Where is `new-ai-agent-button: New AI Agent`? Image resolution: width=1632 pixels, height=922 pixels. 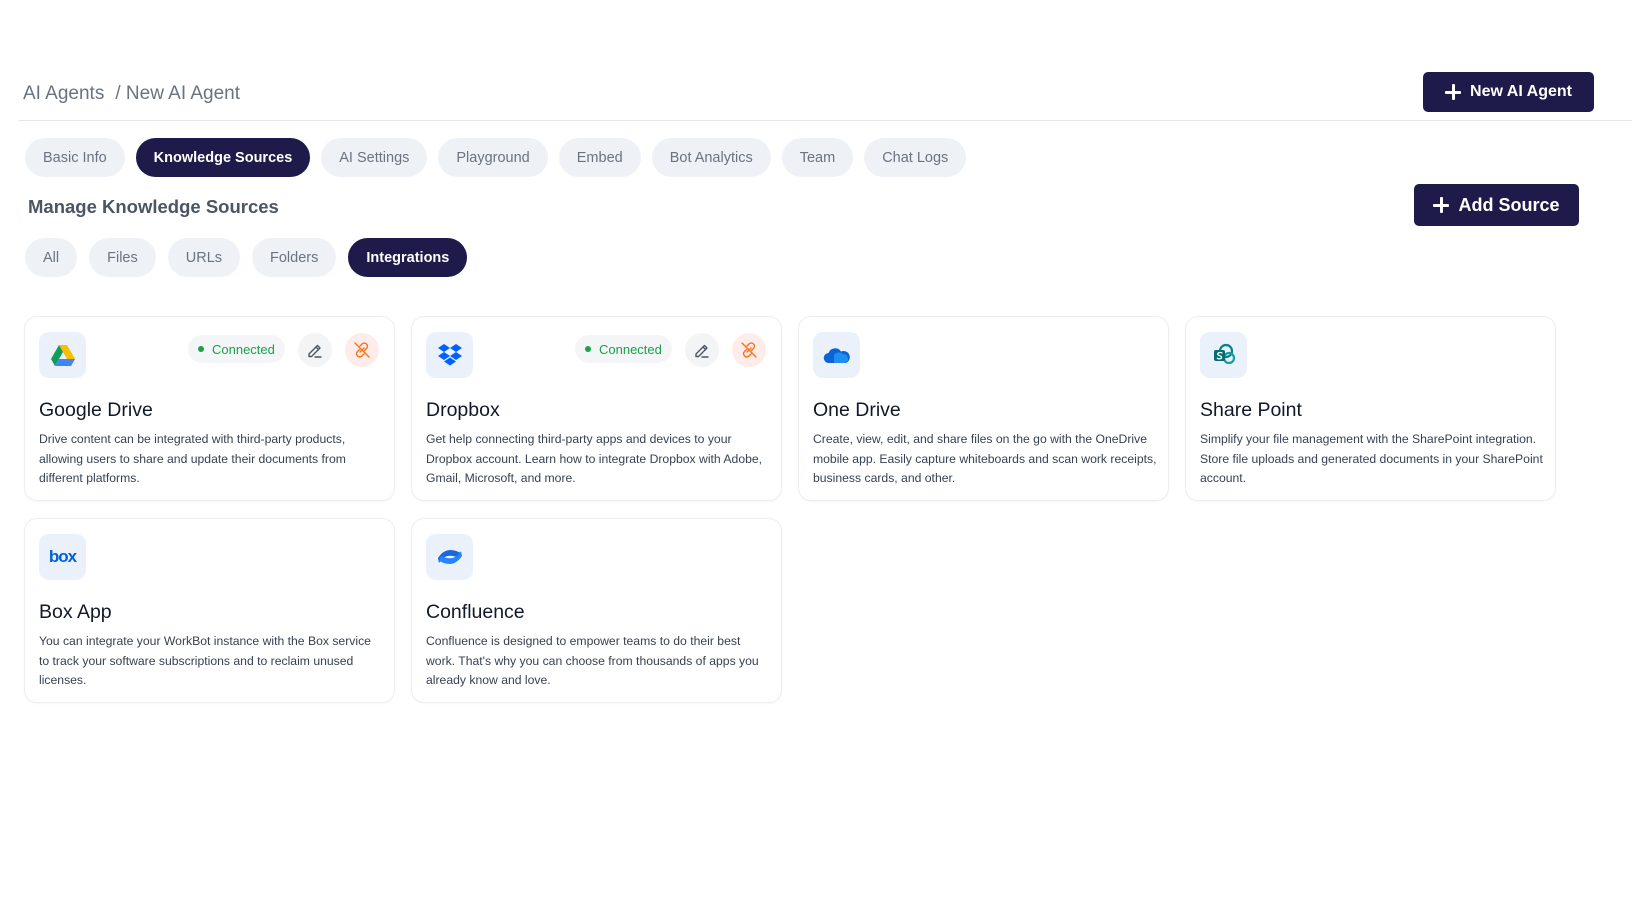
new-ai-agent-button: New AI Agent is located at coordinates (1508, 92).